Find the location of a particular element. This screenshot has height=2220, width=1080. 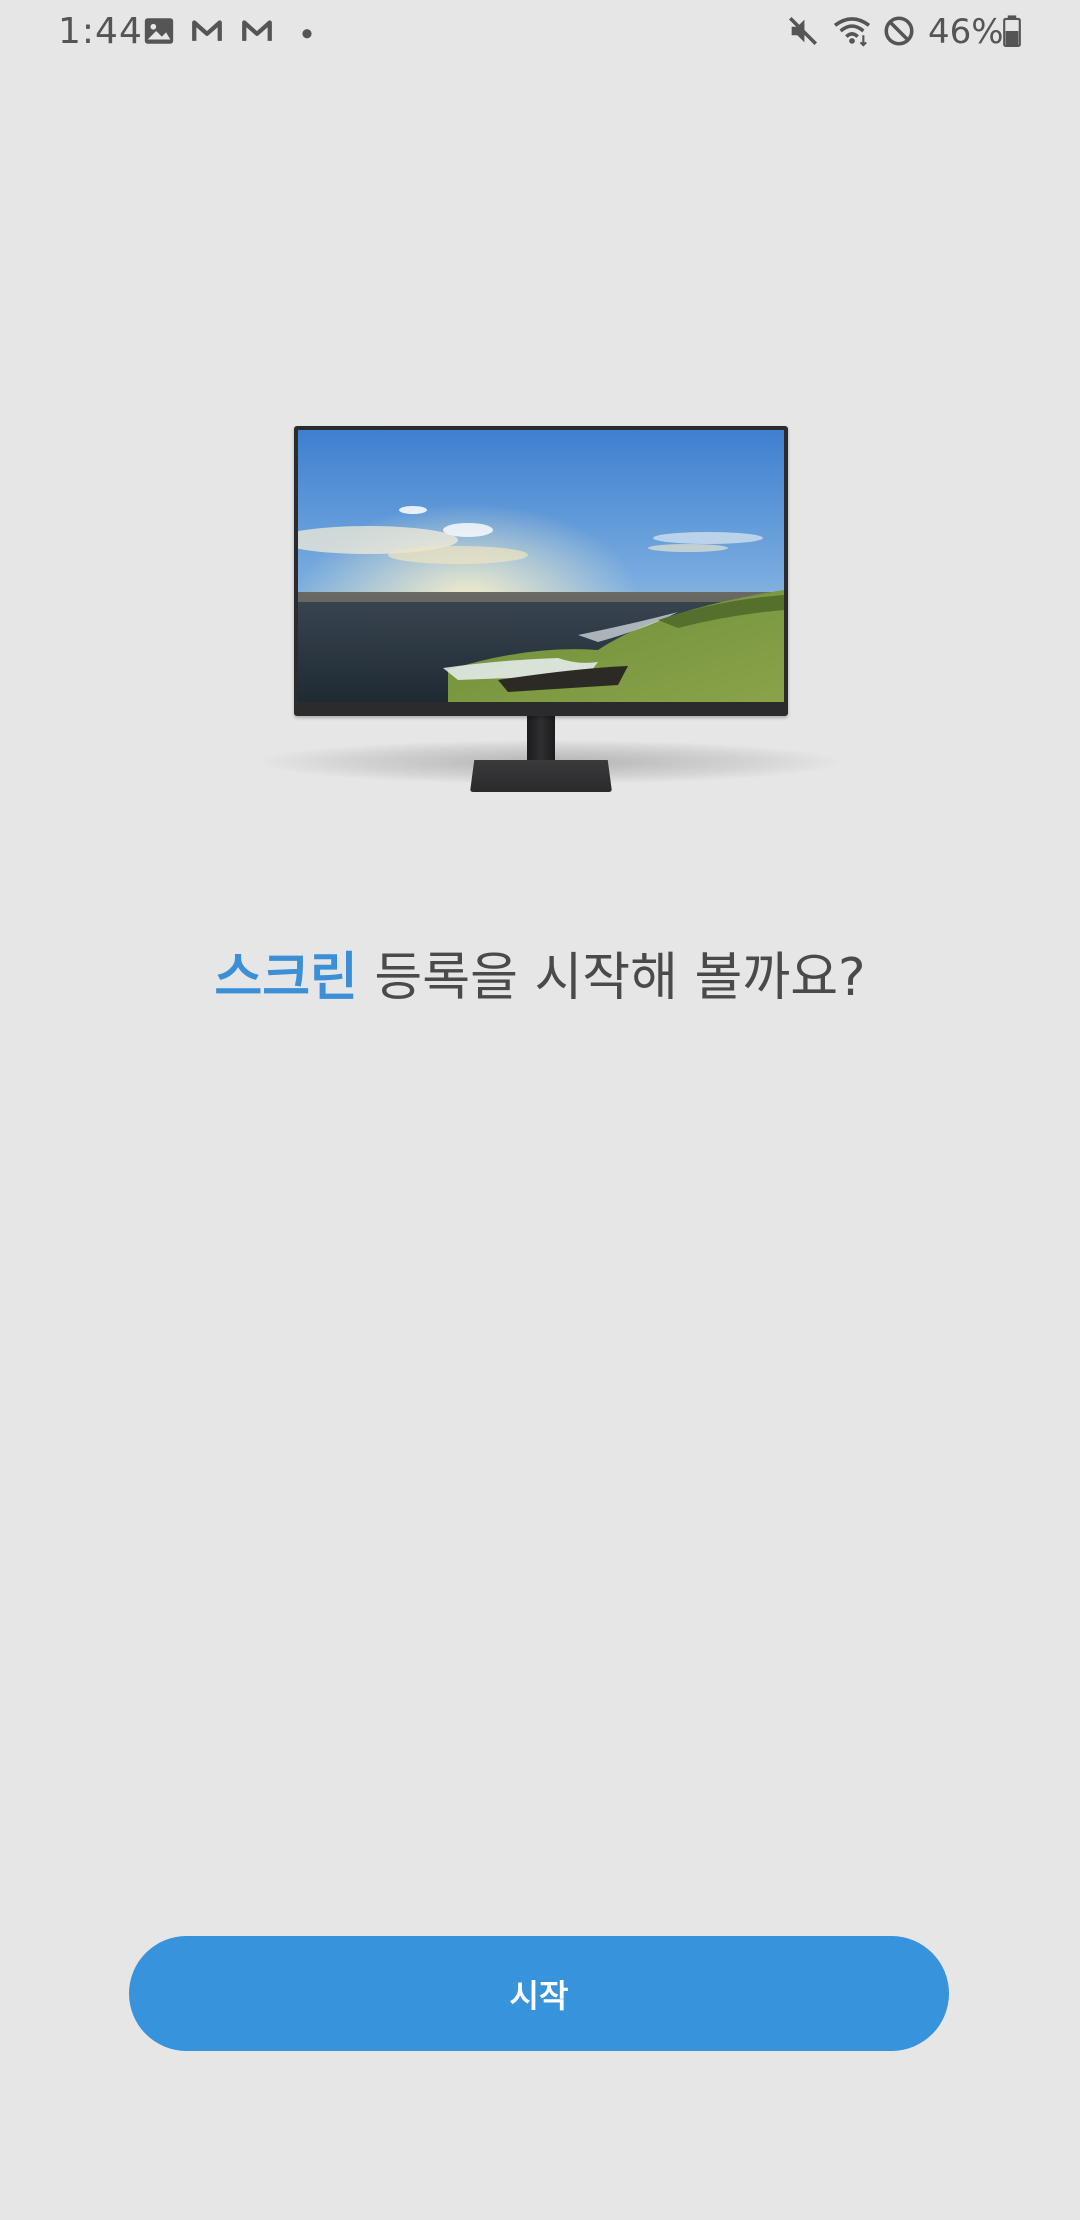

monitor-illustration is located at coordinates (550, 610).